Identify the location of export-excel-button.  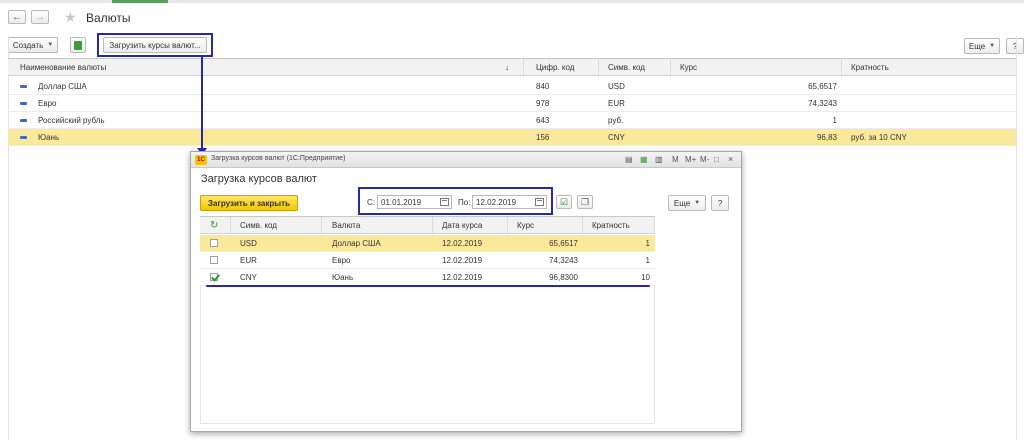
(78, 45).